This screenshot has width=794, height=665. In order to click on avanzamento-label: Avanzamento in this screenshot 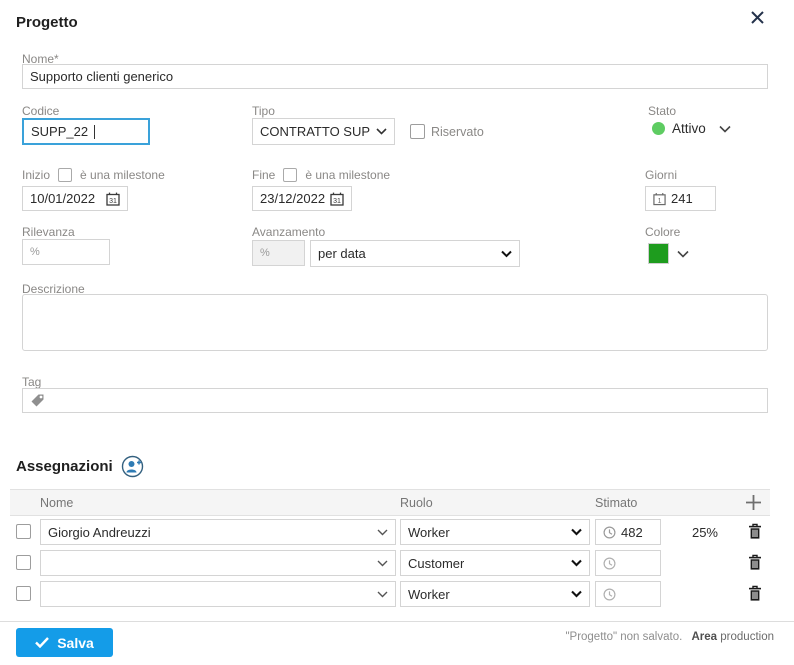, I will do `click(289, 232)`.